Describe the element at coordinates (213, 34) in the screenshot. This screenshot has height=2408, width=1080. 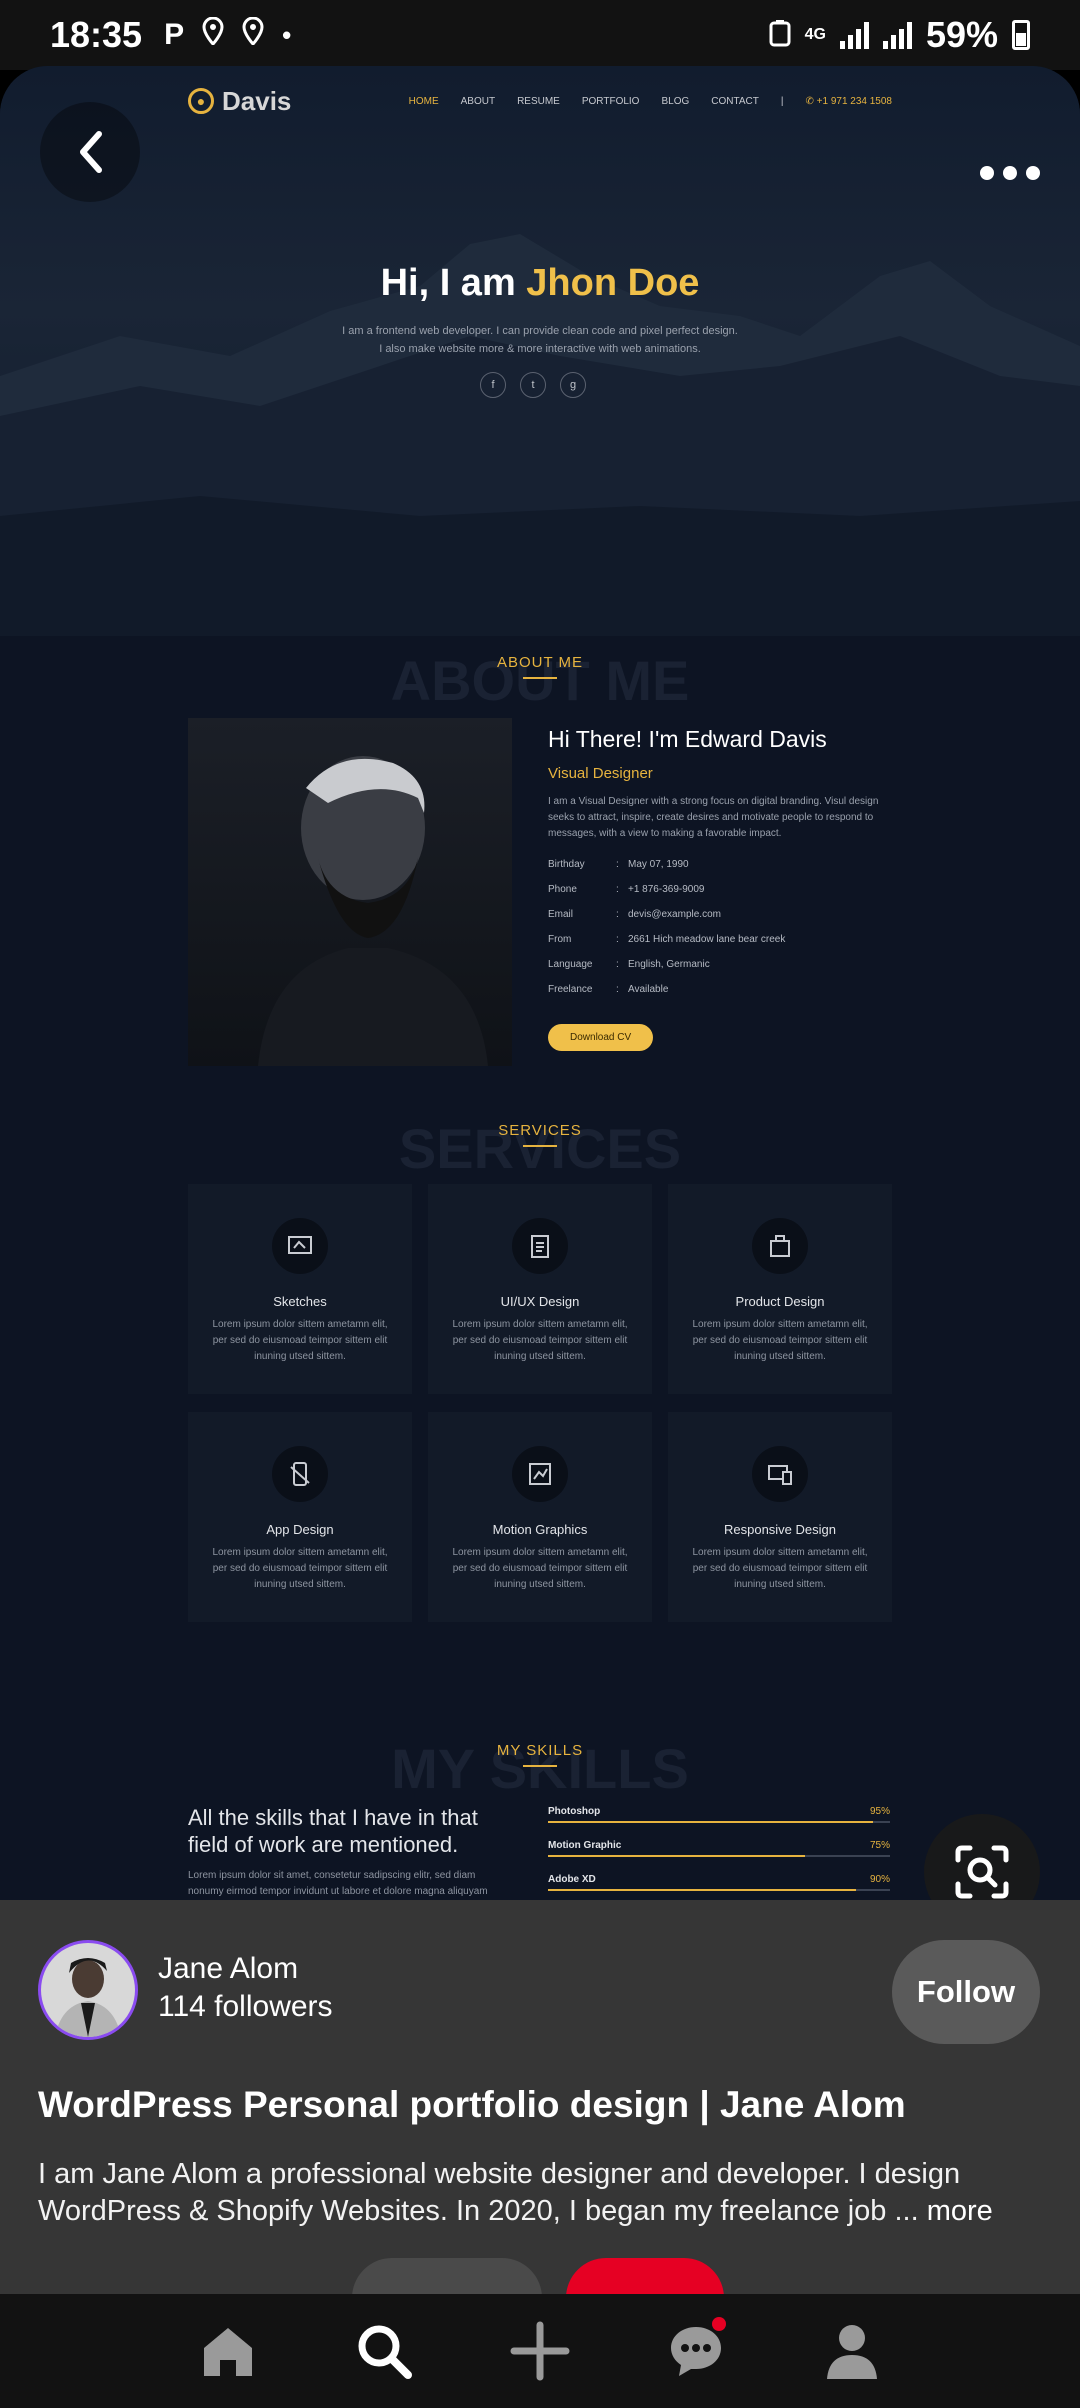
I see `location-icon` at that location.